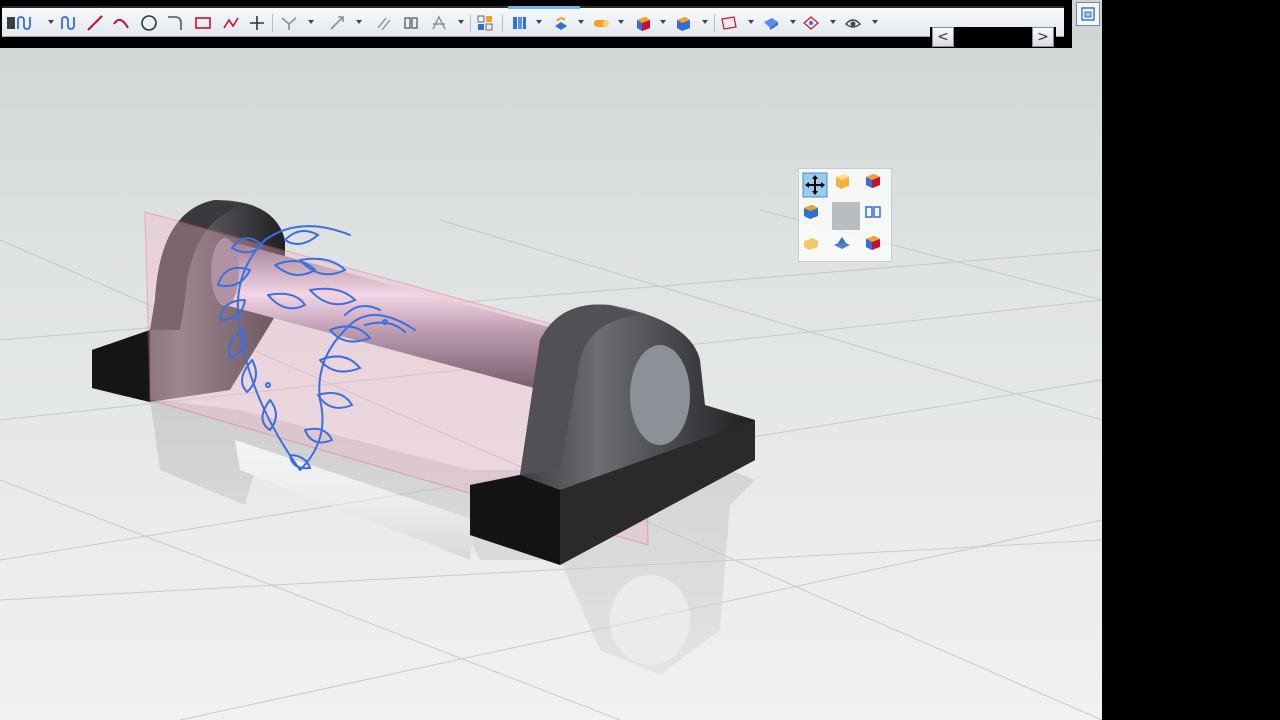 The width and height of the screenshot is (1280, 720). Describe the element at coordinates (25, 23) in the screenshot. I see `studio-spline-icon` at that location.